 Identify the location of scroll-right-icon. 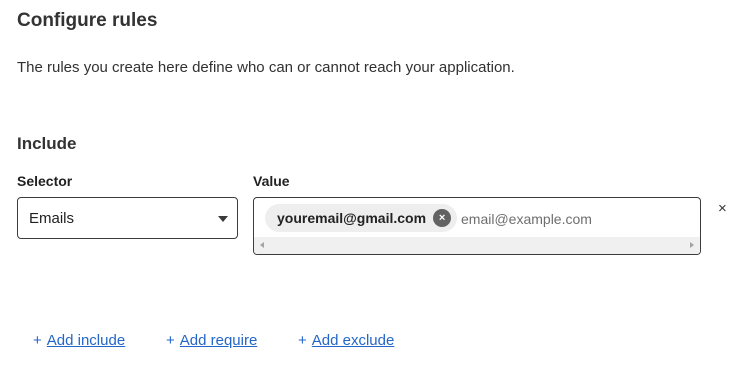
(692, 245).